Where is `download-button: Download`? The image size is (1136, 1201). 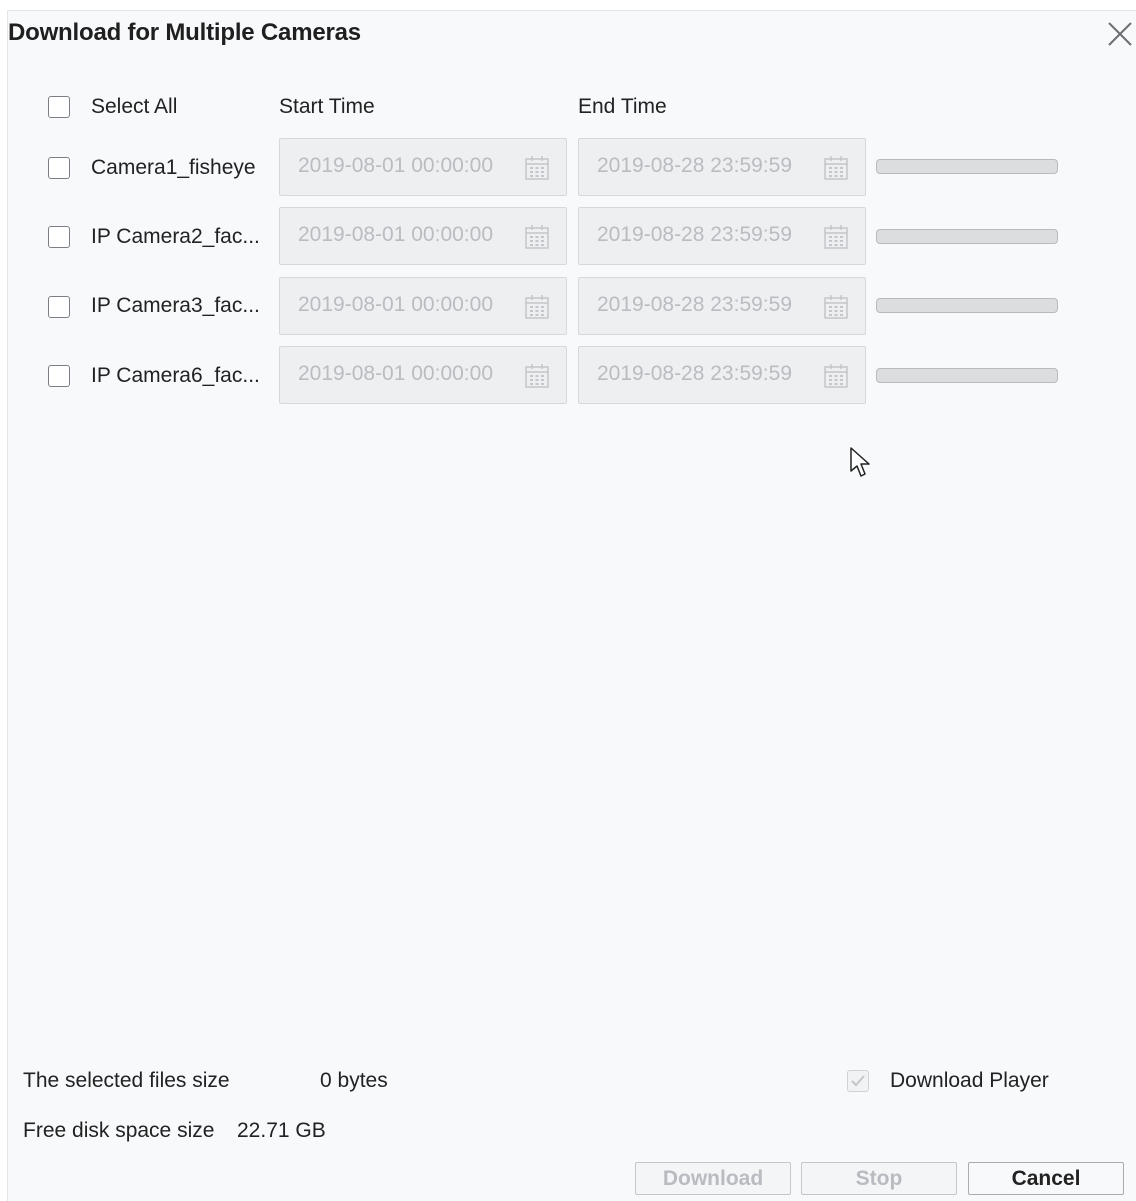 download-button: Download is located at coordinates (713, 1178).